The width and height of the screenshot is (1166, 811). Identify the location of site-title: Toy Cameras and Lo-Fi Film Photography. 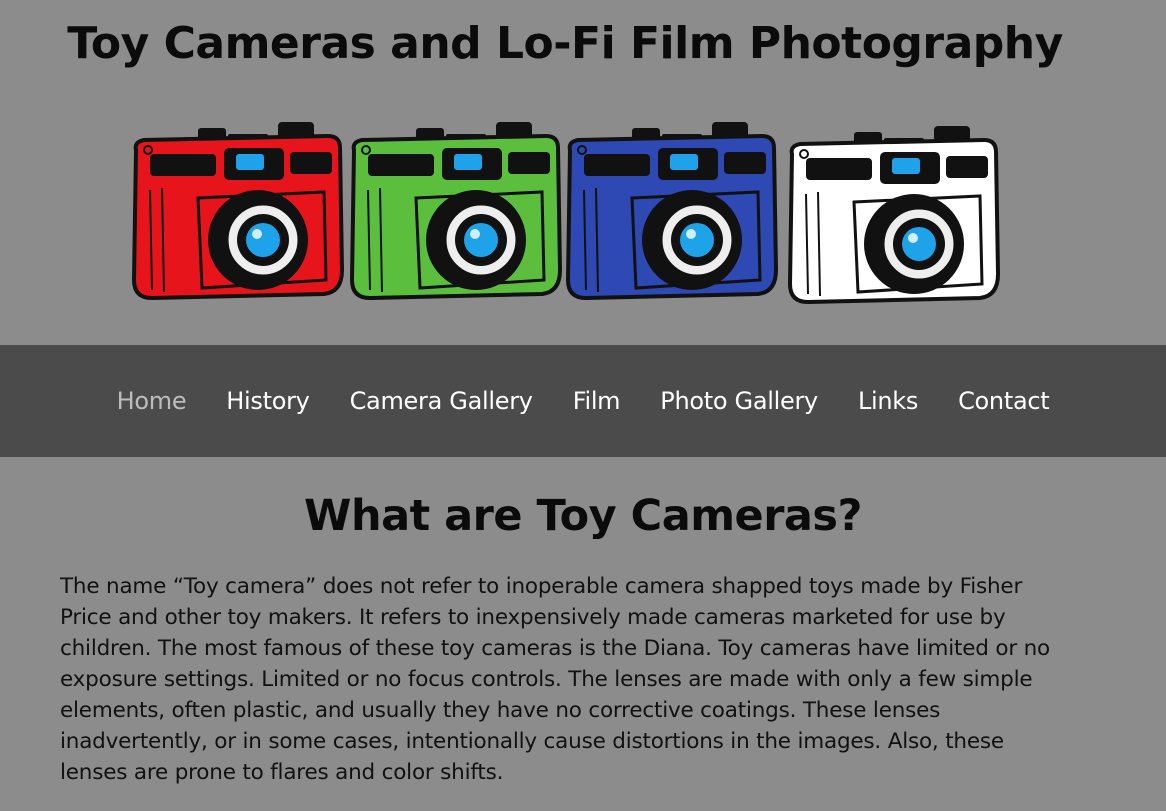
(565, 43).